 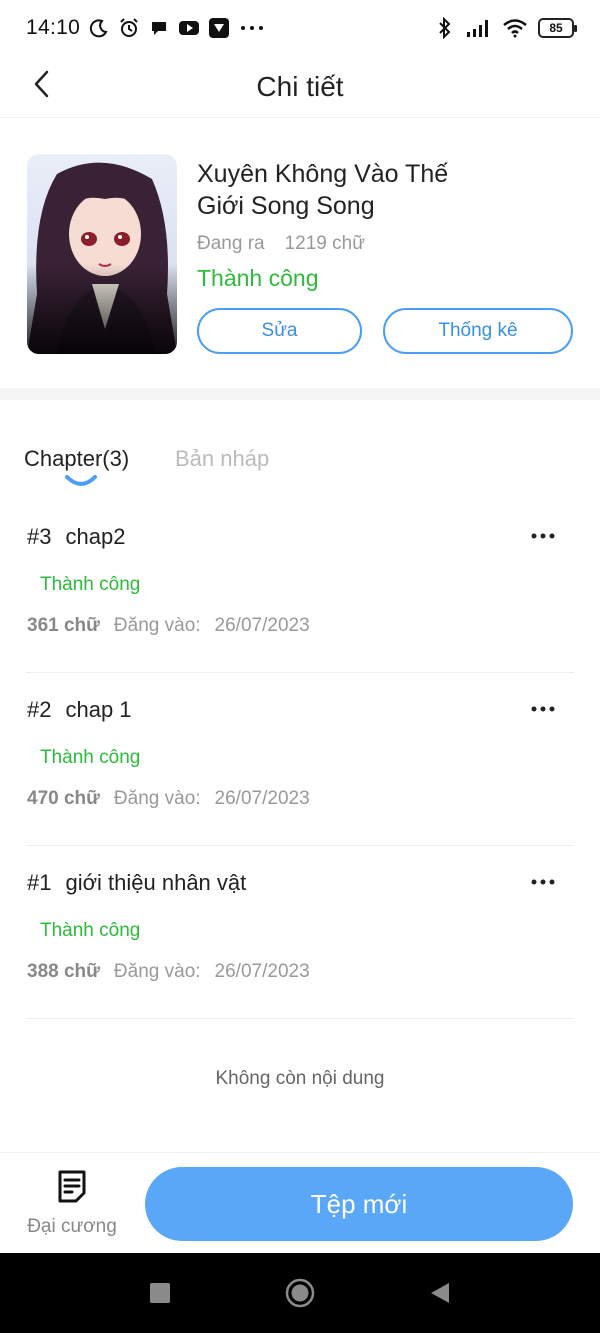 I want to click on chapter-meta: 361 chữ Đăng vào: 26/07/2023, so click(x=168, y=626).